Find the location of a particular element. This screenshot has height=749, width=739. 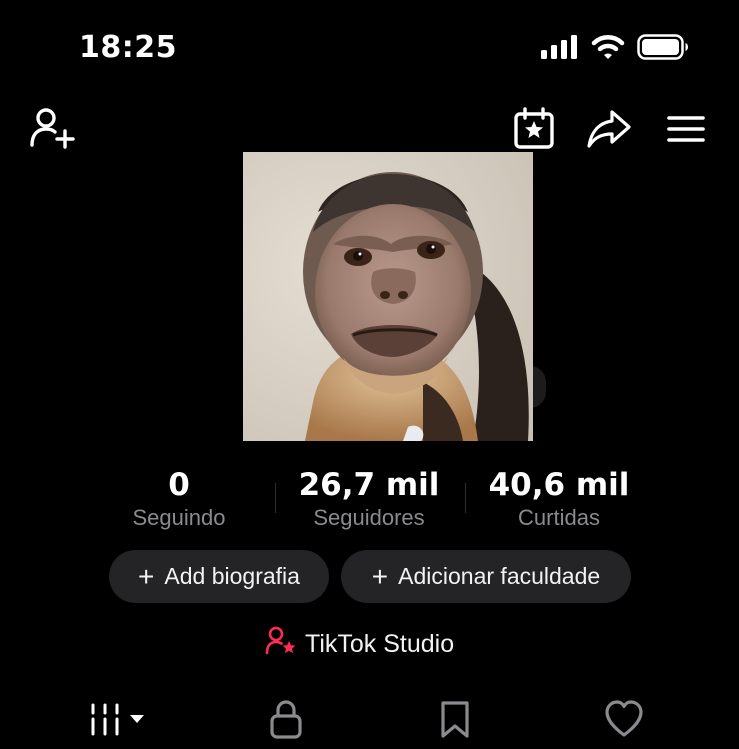

menu-button is located at coordinates (686, 131).